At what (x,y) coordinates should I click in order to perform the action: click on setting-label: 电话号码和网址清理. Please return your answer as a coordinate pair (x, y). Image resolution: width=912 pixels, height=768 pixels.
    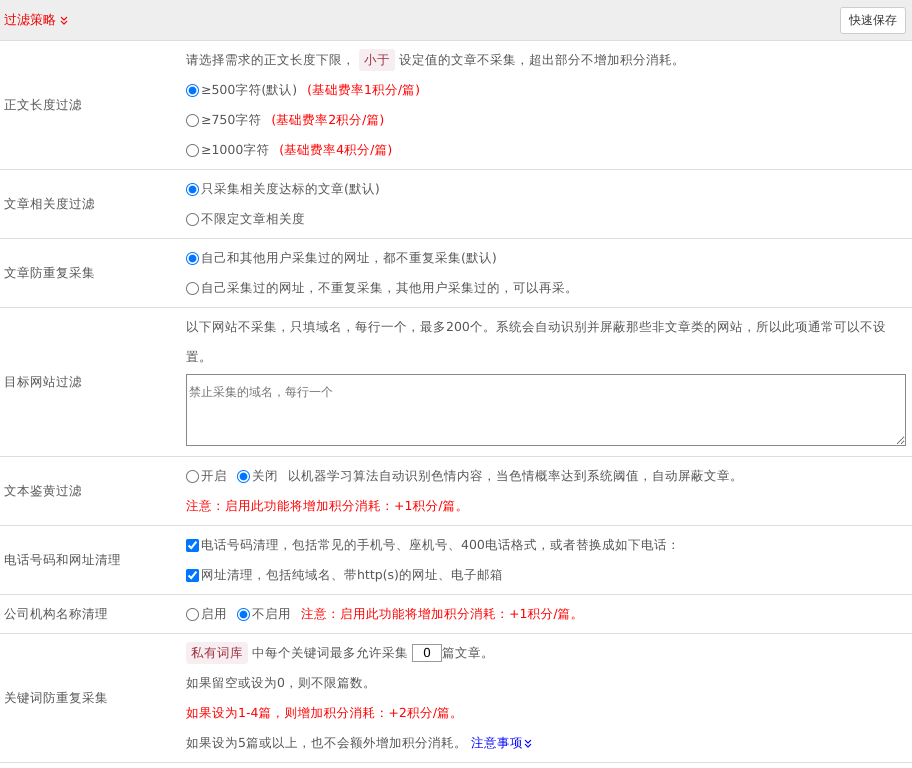
    Looking at the image, I should click on (62, 559).